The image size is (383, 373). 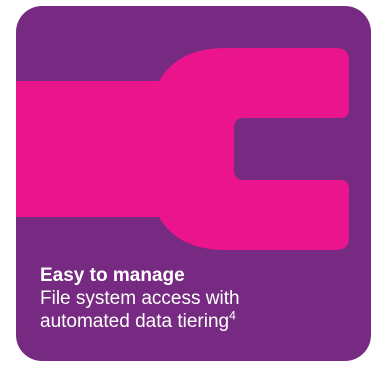 I want to click on feature-description-line2: automated data tiering4, so click(x=200, y=321).